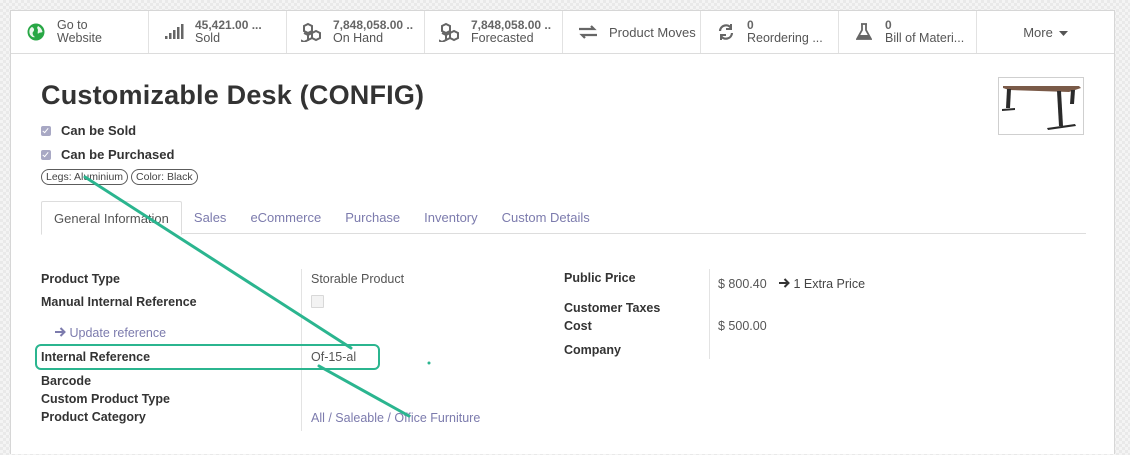 This screenshot has height=455, width=1130. I want to click on can-be-sold-label: Can be Sold, so click(99, 130).